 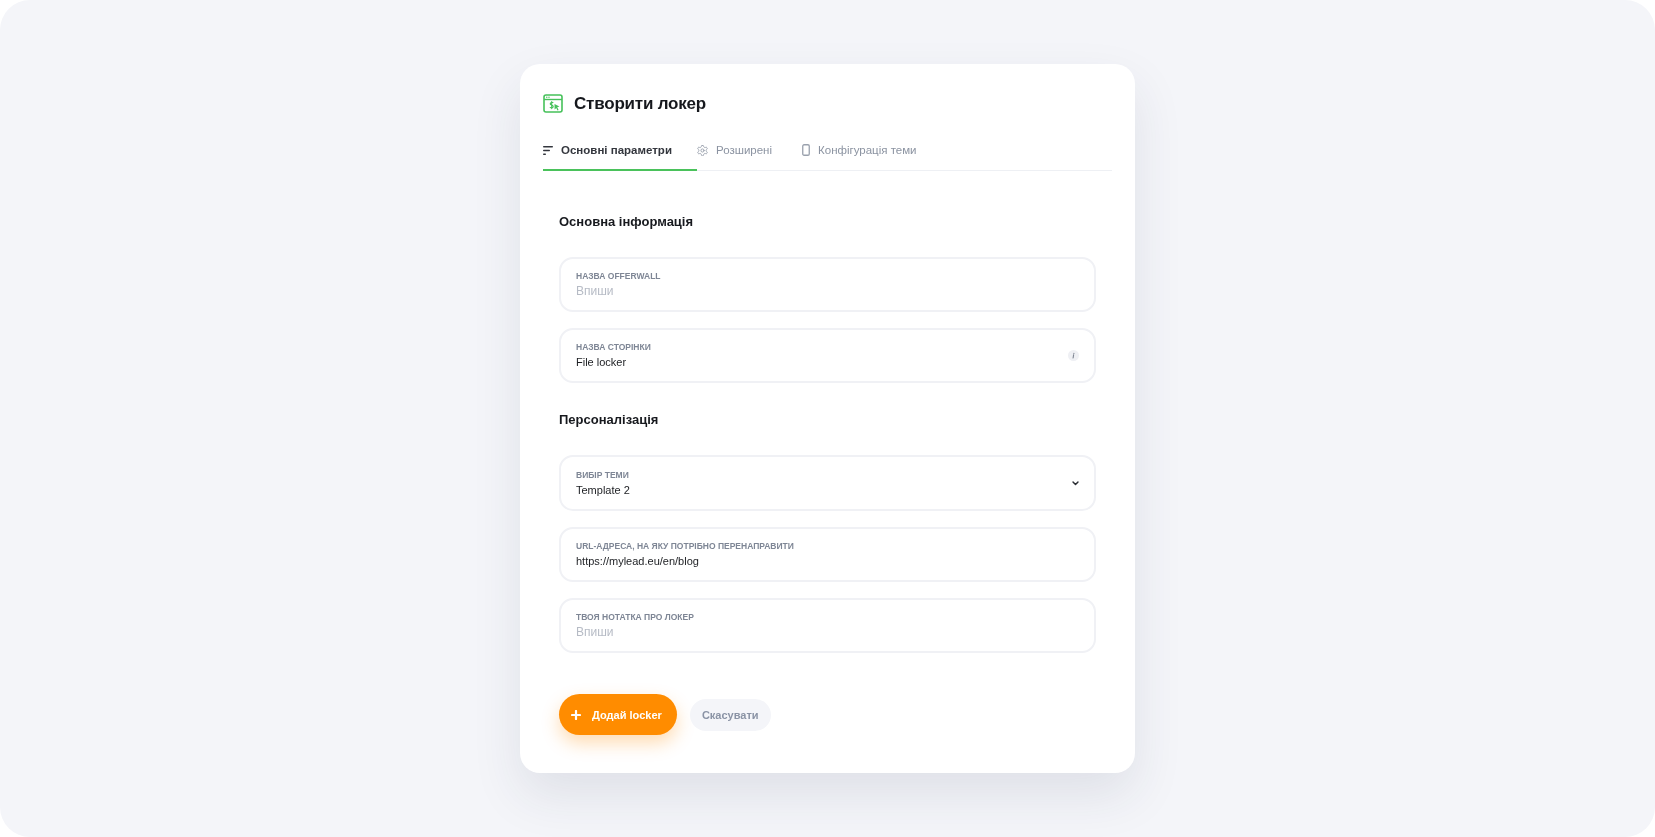 What do you see at coordinates (702, 150) in the screenshot?
I see `settings-icon` at bounding box center [702, 150].